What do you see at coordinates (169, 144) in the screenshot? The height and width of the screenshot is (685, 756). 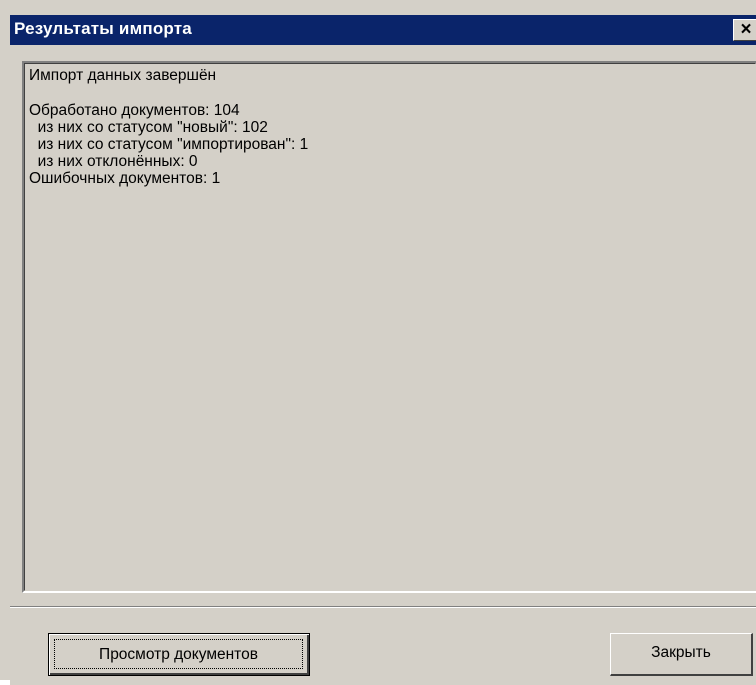 I see `log-line: из них со статусом "импортирован": 1` at bounding box center [169, 144].